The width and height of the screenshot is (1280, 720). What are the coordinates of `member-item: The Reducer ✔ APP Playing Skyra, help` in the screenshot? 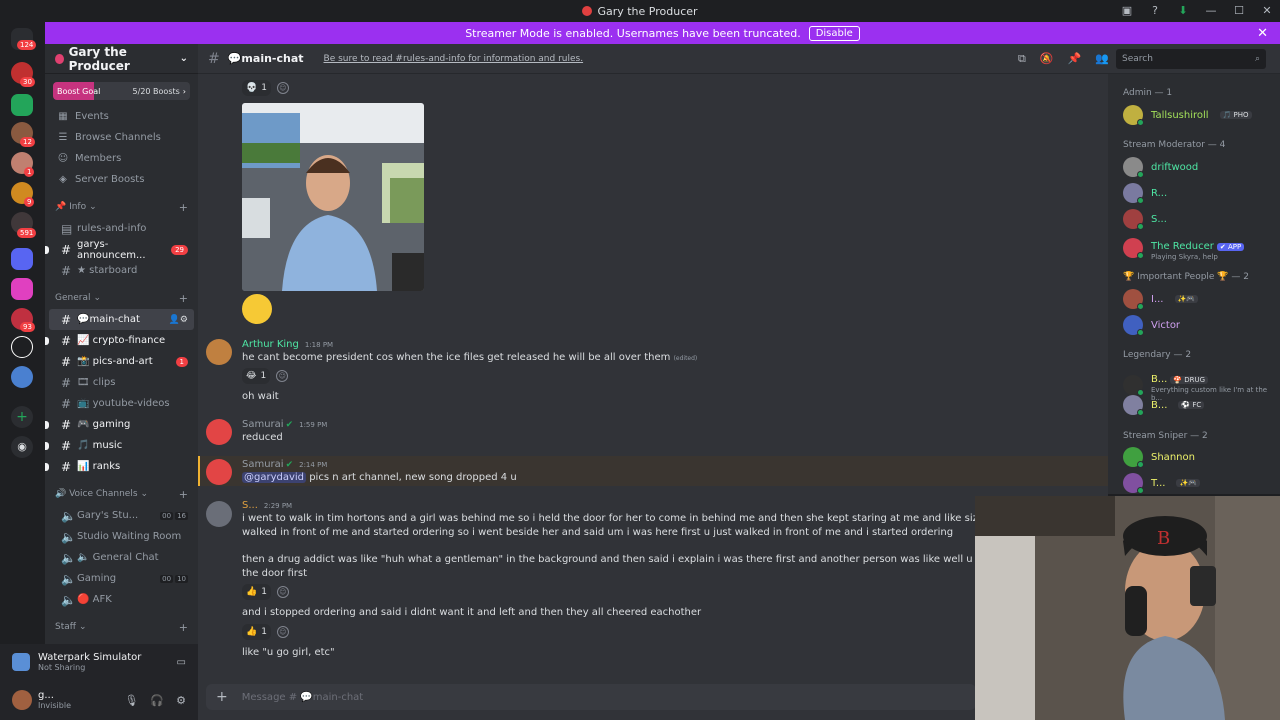 It's located at (1184, 247).